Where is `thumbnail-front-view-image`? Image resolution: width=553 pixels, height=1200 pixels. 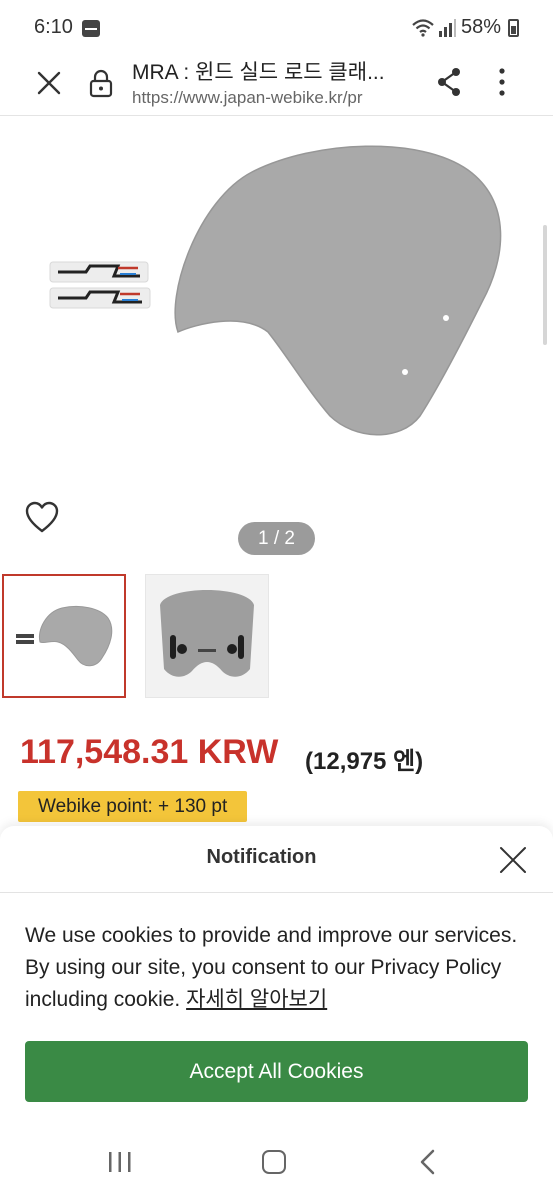 thumbnail-front-view-image is located at coordinates (207, 636).